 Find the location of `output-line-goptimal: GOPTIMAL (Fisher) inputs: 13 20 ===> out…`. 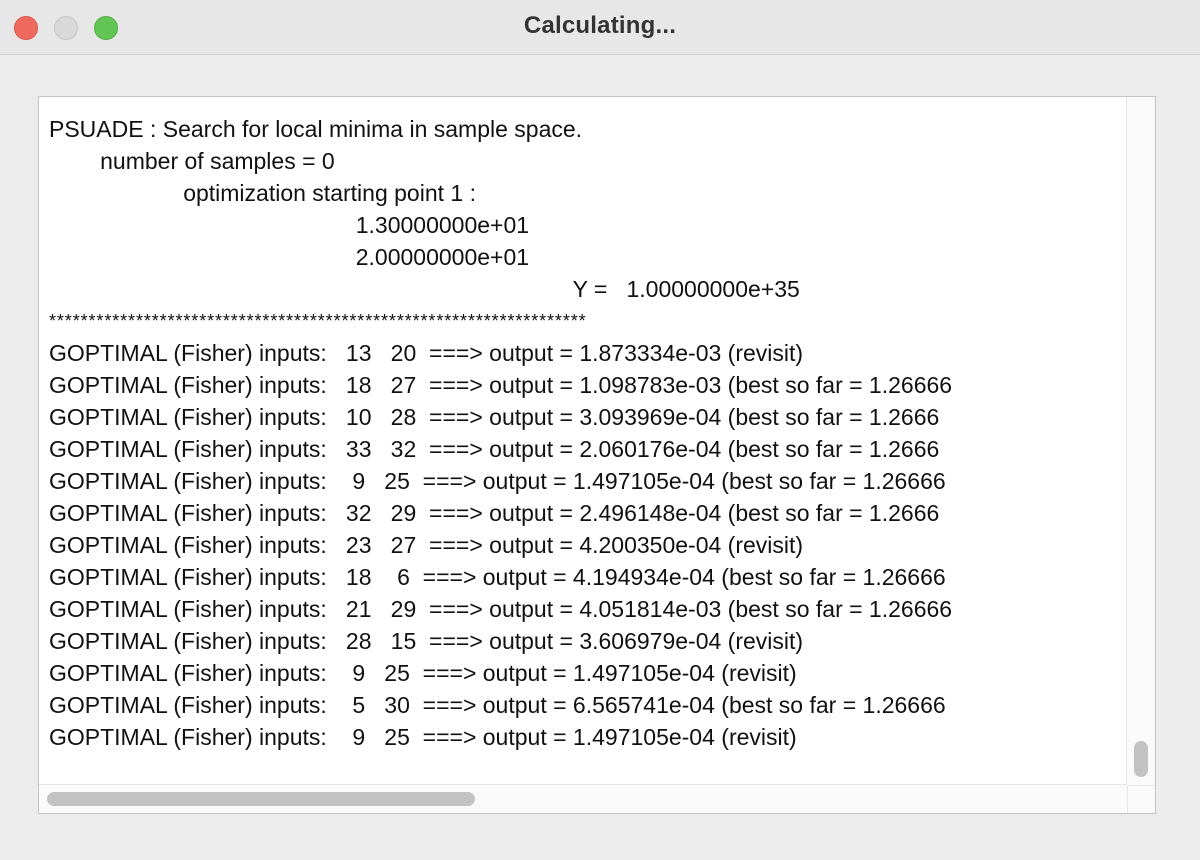

output-line-goptimal: GOPTIMAL (Fisher) inputs: 13 20 ===> out… is located at coordinates (426, 353).